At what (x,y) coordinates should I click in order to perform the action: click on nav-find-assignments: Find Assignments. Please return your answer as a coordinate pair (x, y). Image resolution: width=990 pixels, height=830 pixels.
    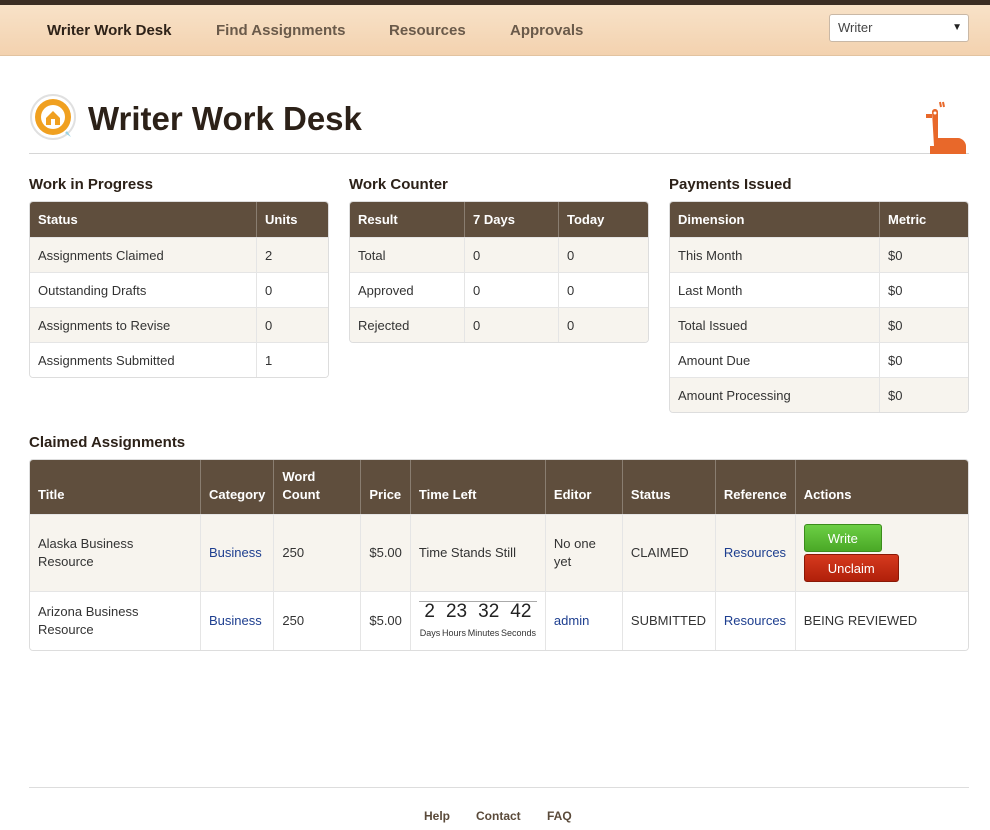
    Looking at the image, I should click on (280, 30).